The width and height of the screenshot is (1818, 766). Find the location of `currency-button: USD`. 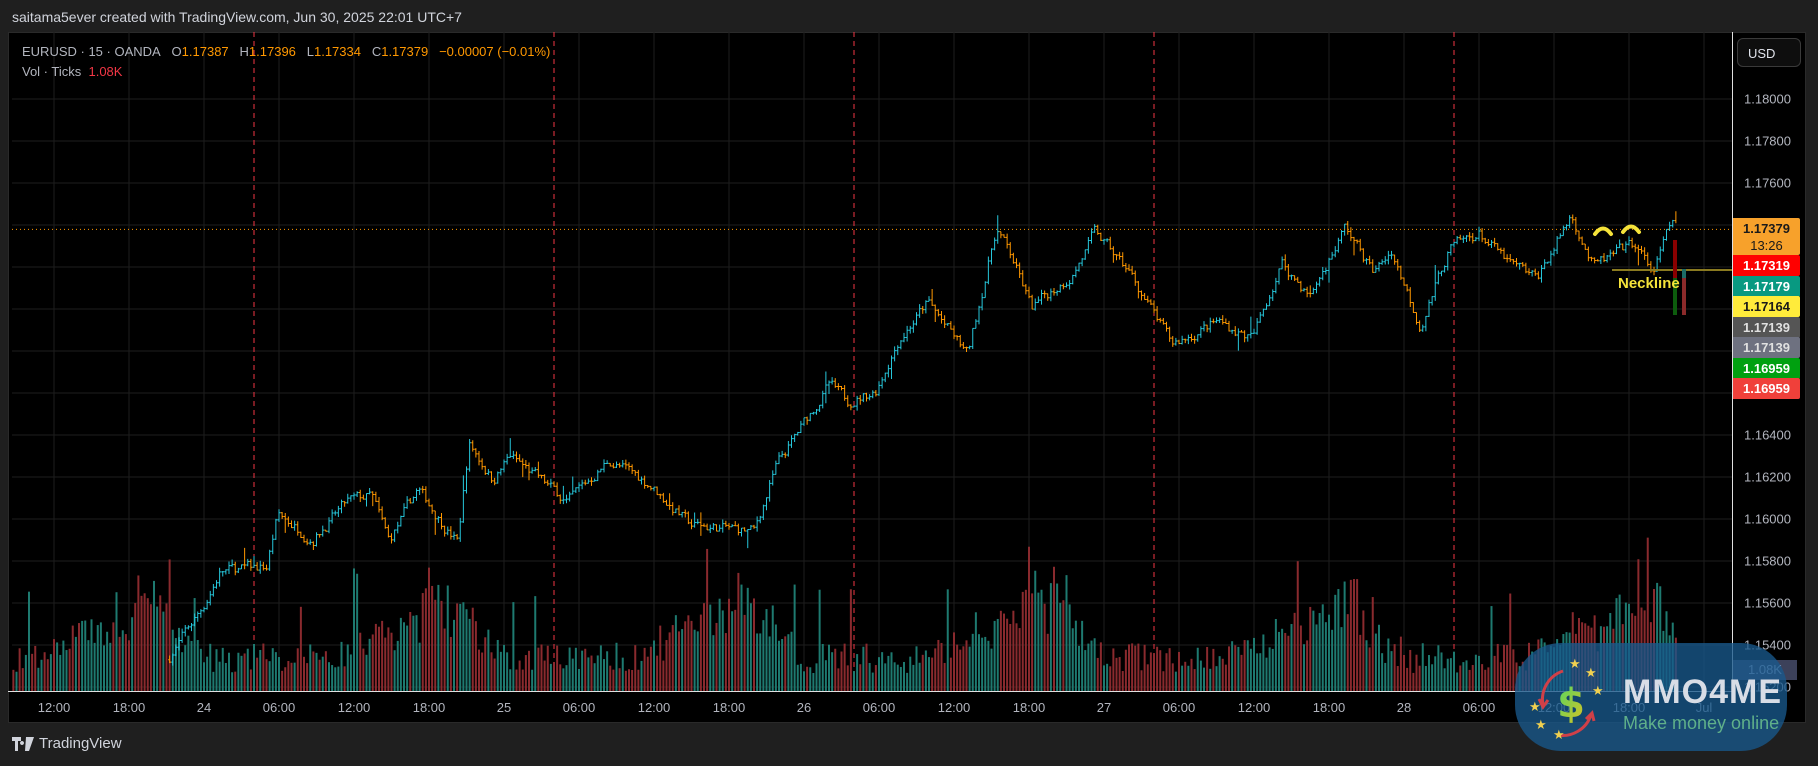

currency-button: USD is located at coordinates (1769, 52).